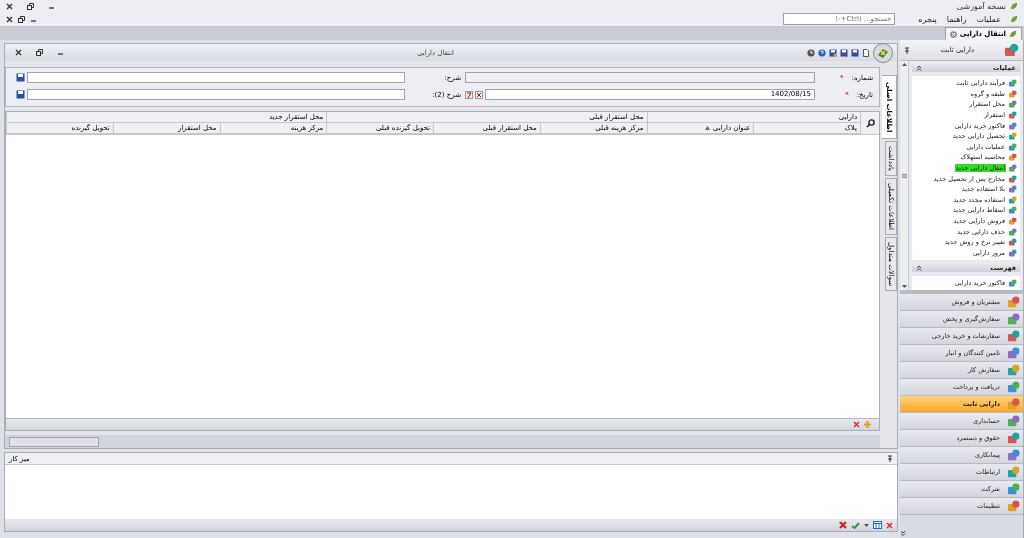  What do you see at coordinates (956, 19) in the screenshot?
I see `menu-item: راهنما` at bounding box center [956, 19].